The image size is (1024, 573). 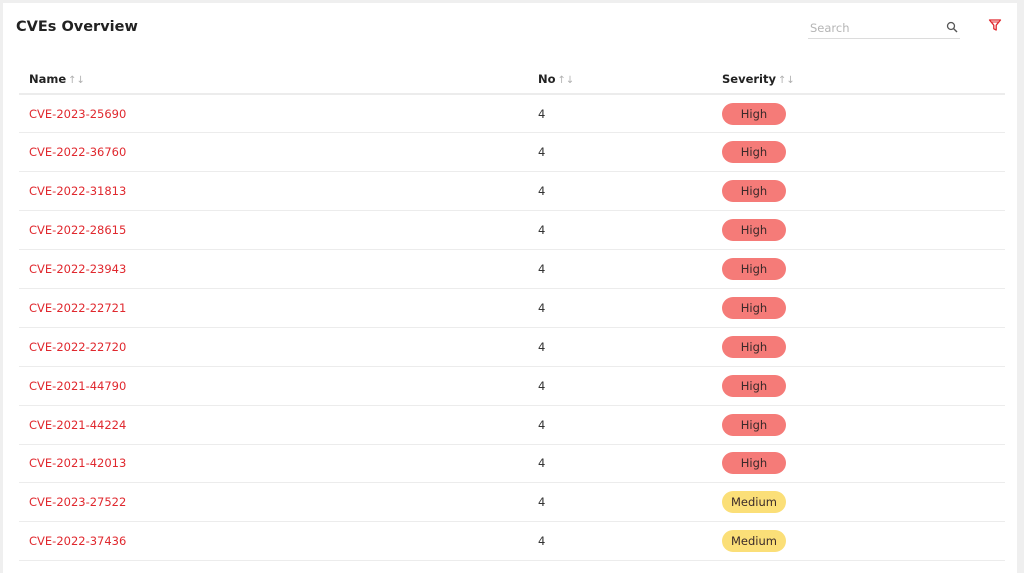 I want to click on table-row: CVE-2022-22721 4 High, so click(x=512, y=308).